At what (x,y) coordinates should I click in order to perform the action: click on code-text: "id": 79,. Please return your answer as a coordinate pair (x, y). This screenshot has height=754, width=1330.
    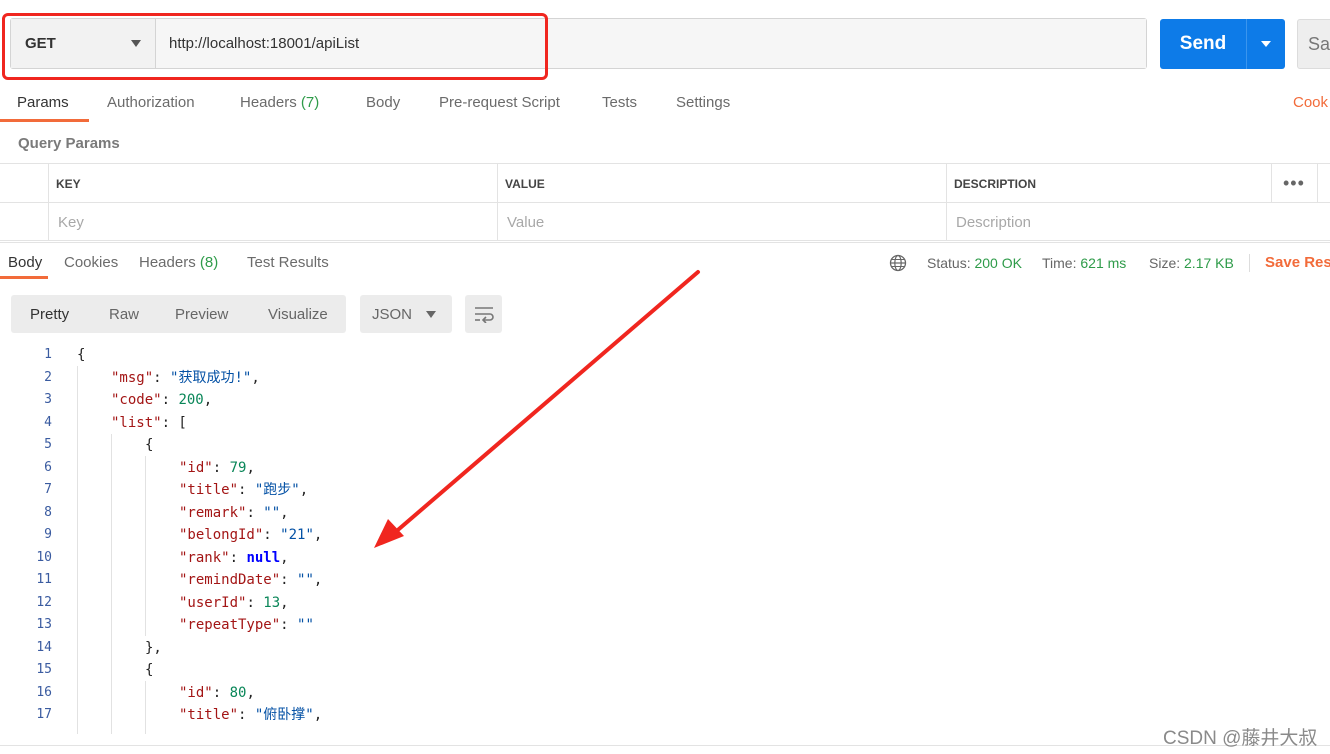
    Looking at the image, I should click on (217, 468).